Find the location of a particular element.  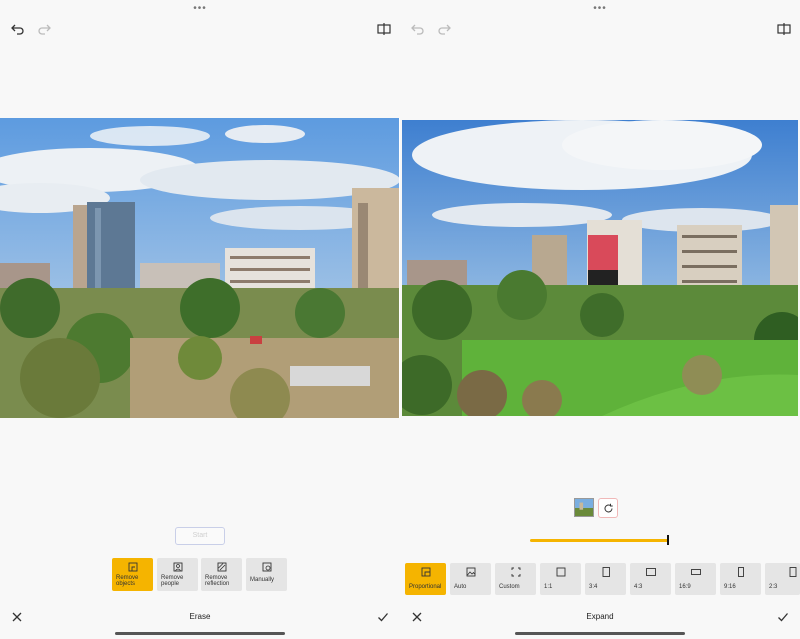

ratio-9-16-icon is located at coordinates (741, 572).